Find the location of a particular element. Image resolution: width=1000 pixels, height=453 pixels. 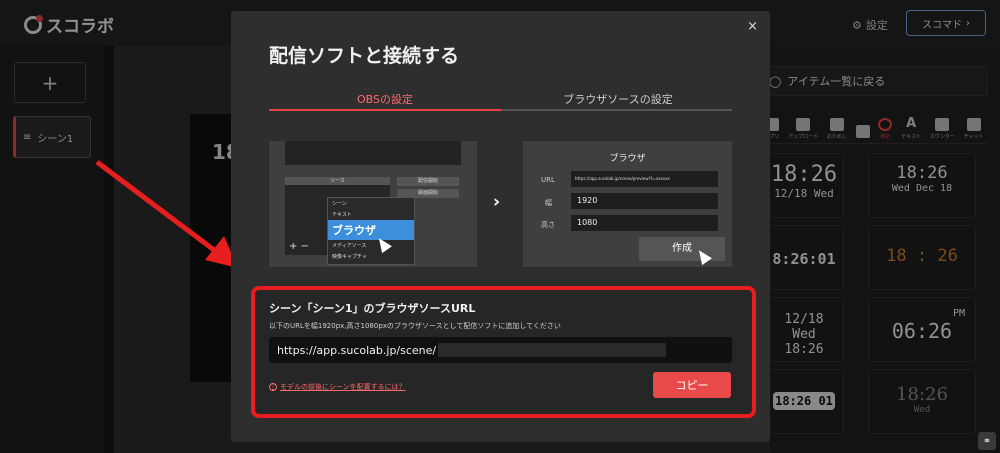

illus-preview is located at coordinates (373, 153).